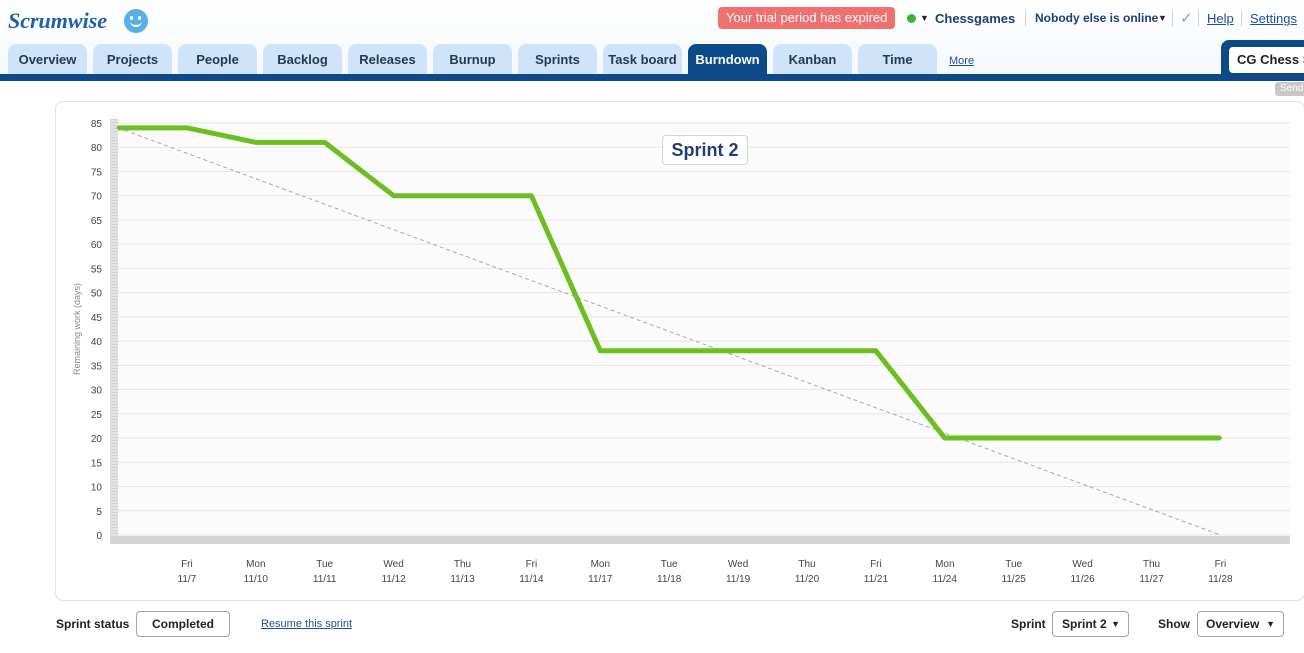 This screenshot has height=653, width=1304. I want to click on x-tick-date: 11/20, so click(807, 579).